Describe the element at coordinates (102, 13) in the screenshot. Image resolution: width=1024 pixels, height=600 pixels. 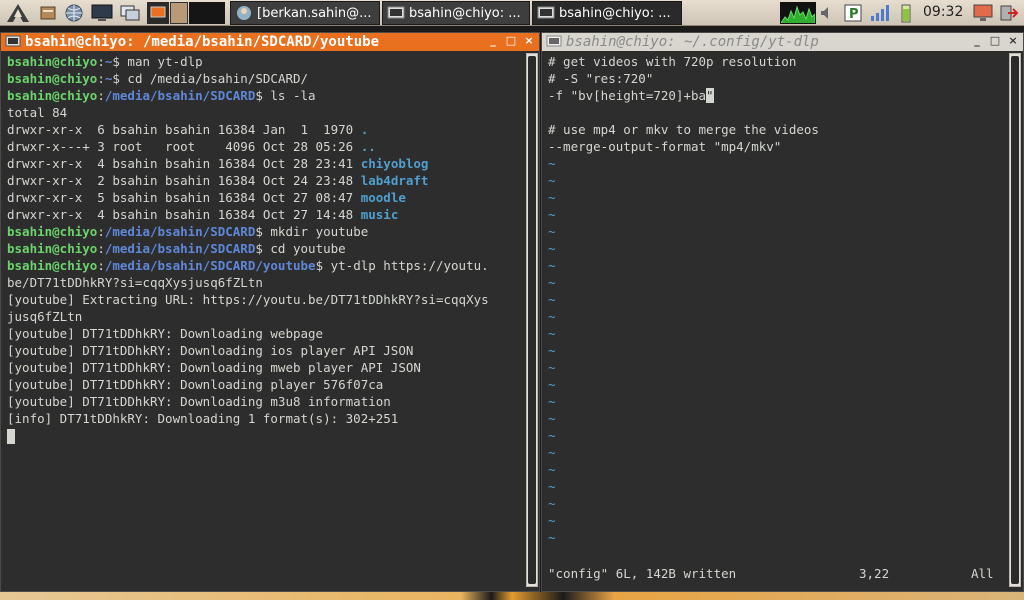
I see `terminal-launcher-icon` at that location.